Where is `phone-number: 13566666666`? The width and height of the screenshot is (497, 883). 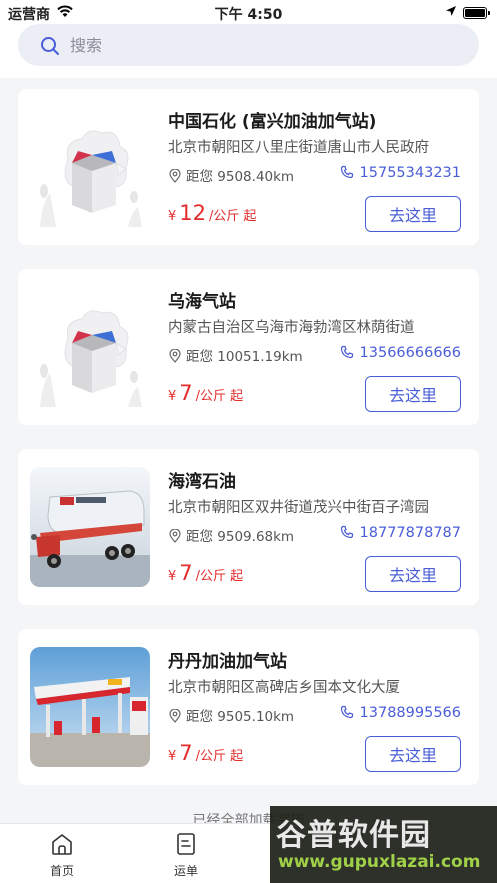
phone-number: 13566666666 is located at coordinates (410, 353).